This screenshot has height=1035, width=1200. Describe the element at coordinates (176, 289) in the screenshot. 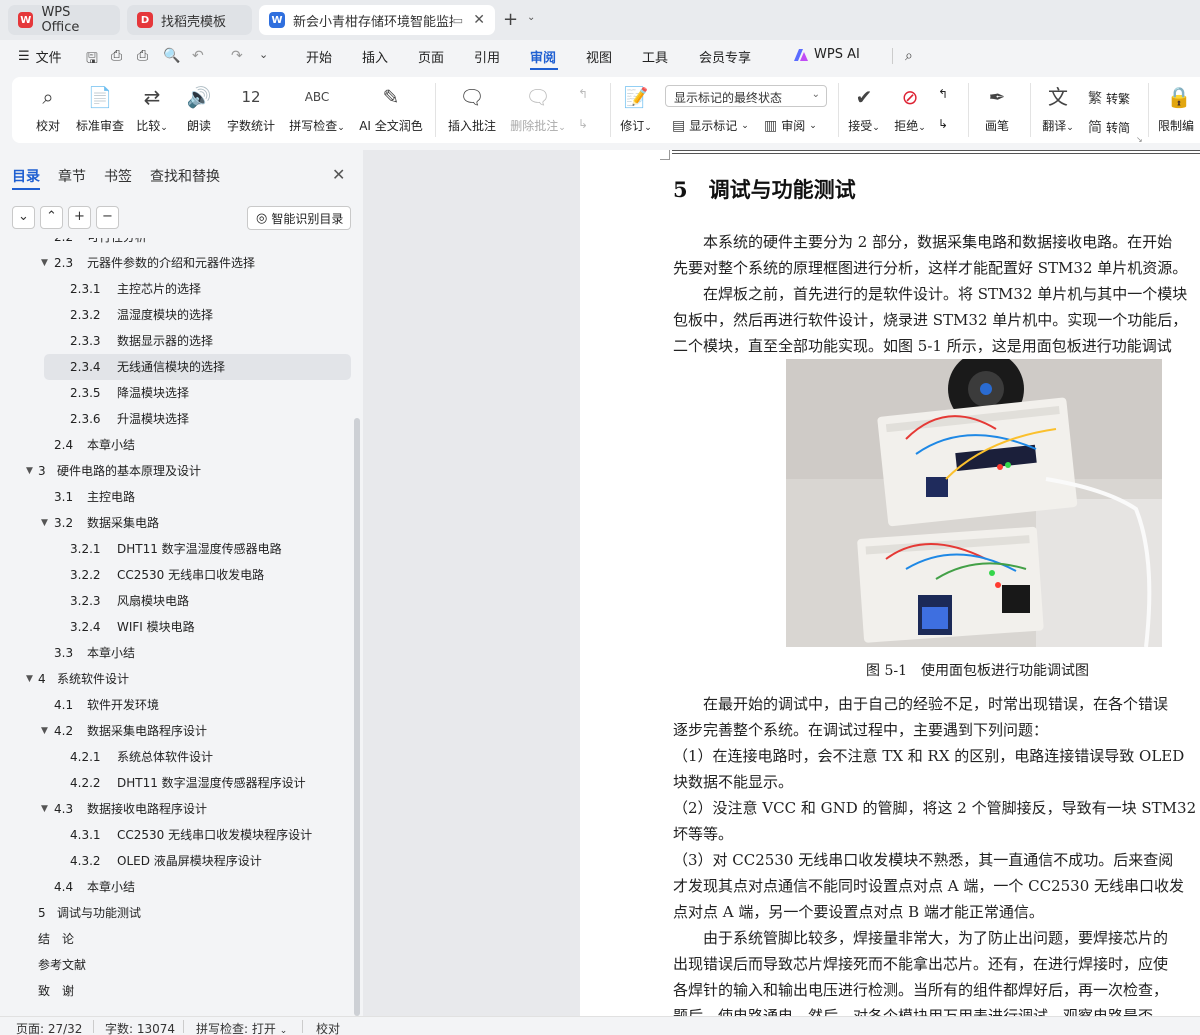

I see `toc-item: 2.3.1 主控芯片的选择` at that location.